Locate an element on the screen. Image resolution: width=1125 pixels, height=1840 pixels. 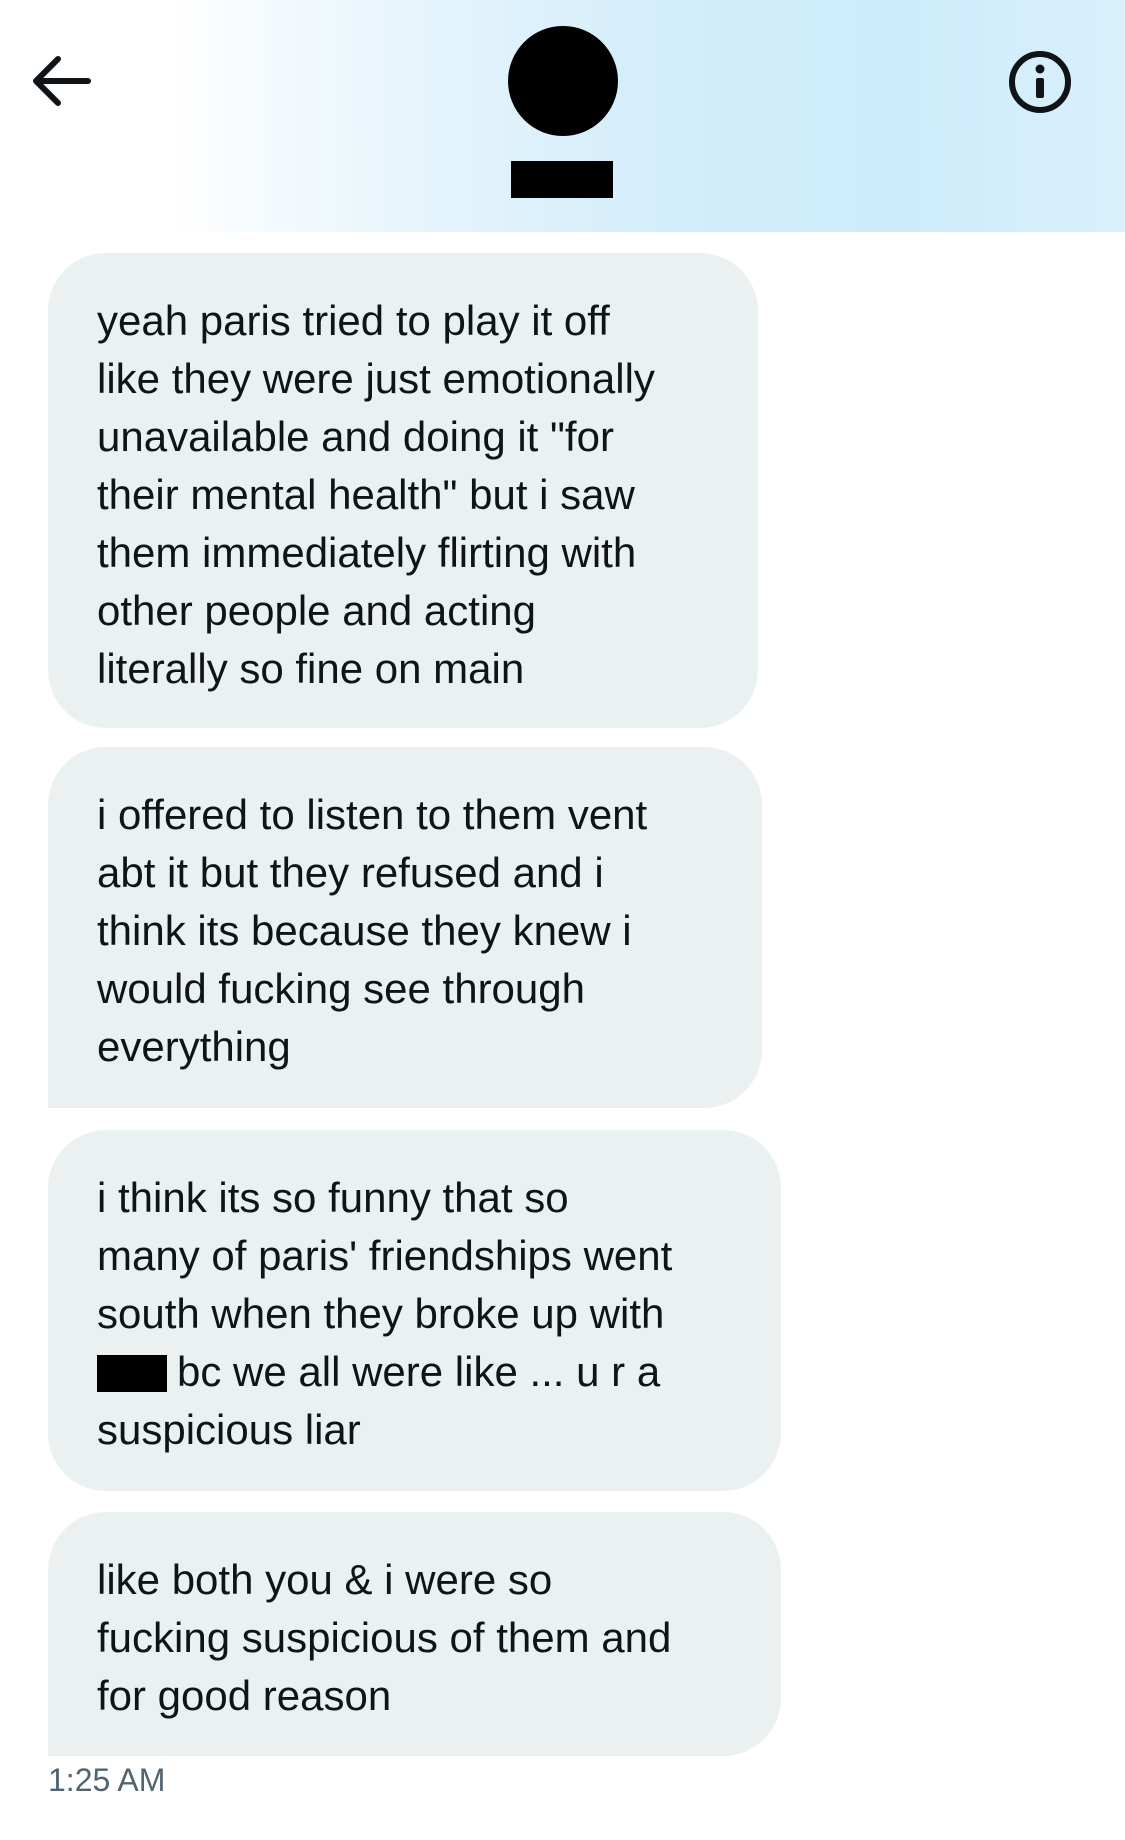
info-button is located at coordinates (1040, 82).